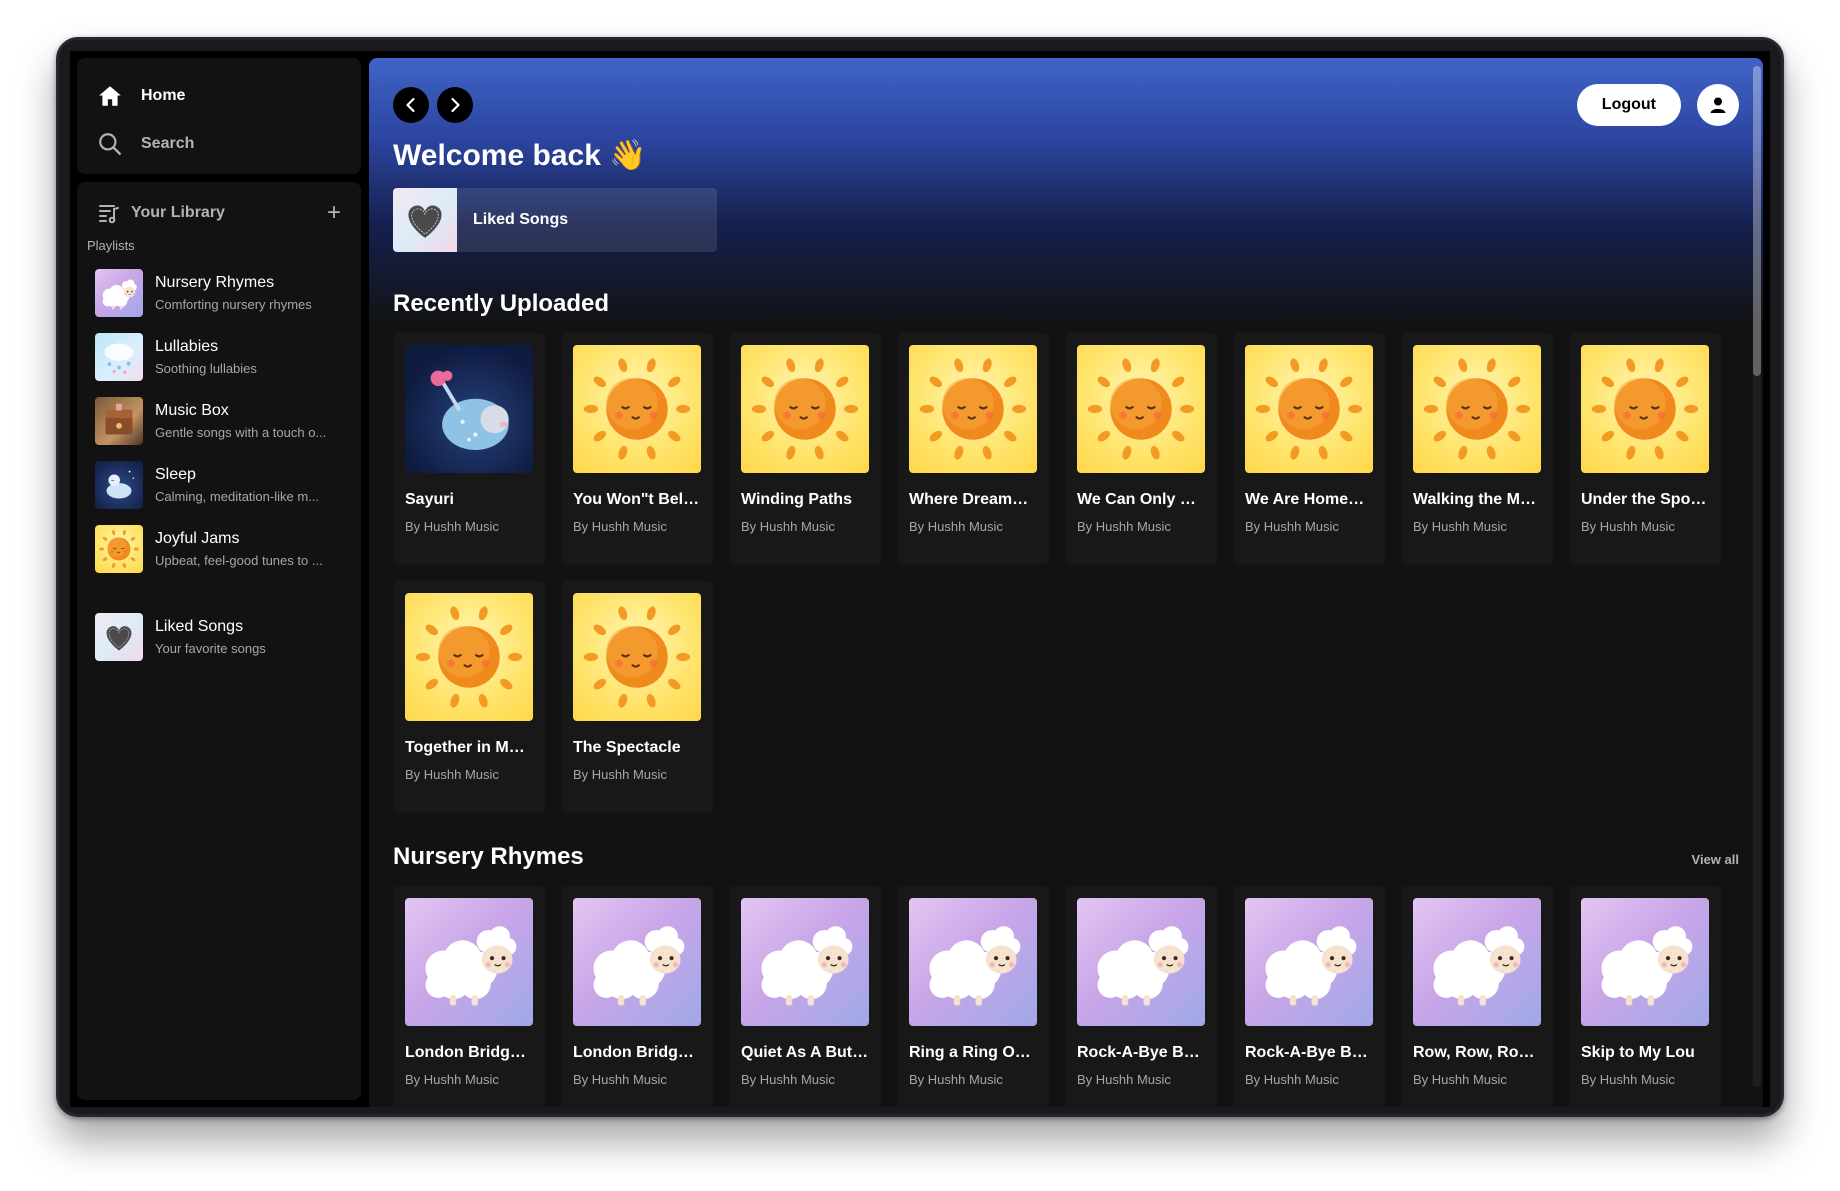  Describe the element at coordinates (197, 538) in the screenshot. I see `playlist-title: Joyful Jams` at that location.